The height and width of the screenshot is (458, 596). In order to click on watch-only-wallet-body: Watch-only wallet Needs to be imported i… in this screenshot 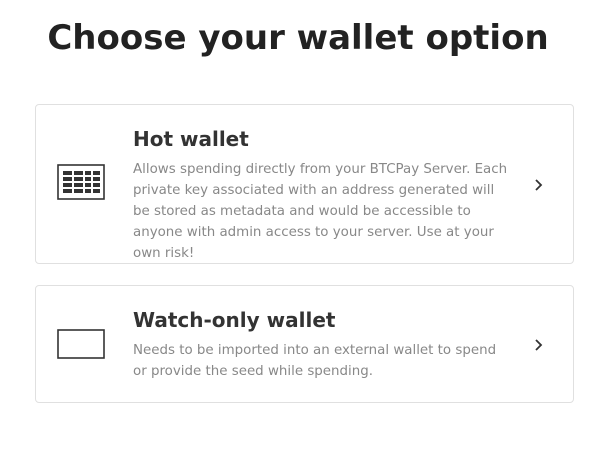, I will do `click(323, 344)`.